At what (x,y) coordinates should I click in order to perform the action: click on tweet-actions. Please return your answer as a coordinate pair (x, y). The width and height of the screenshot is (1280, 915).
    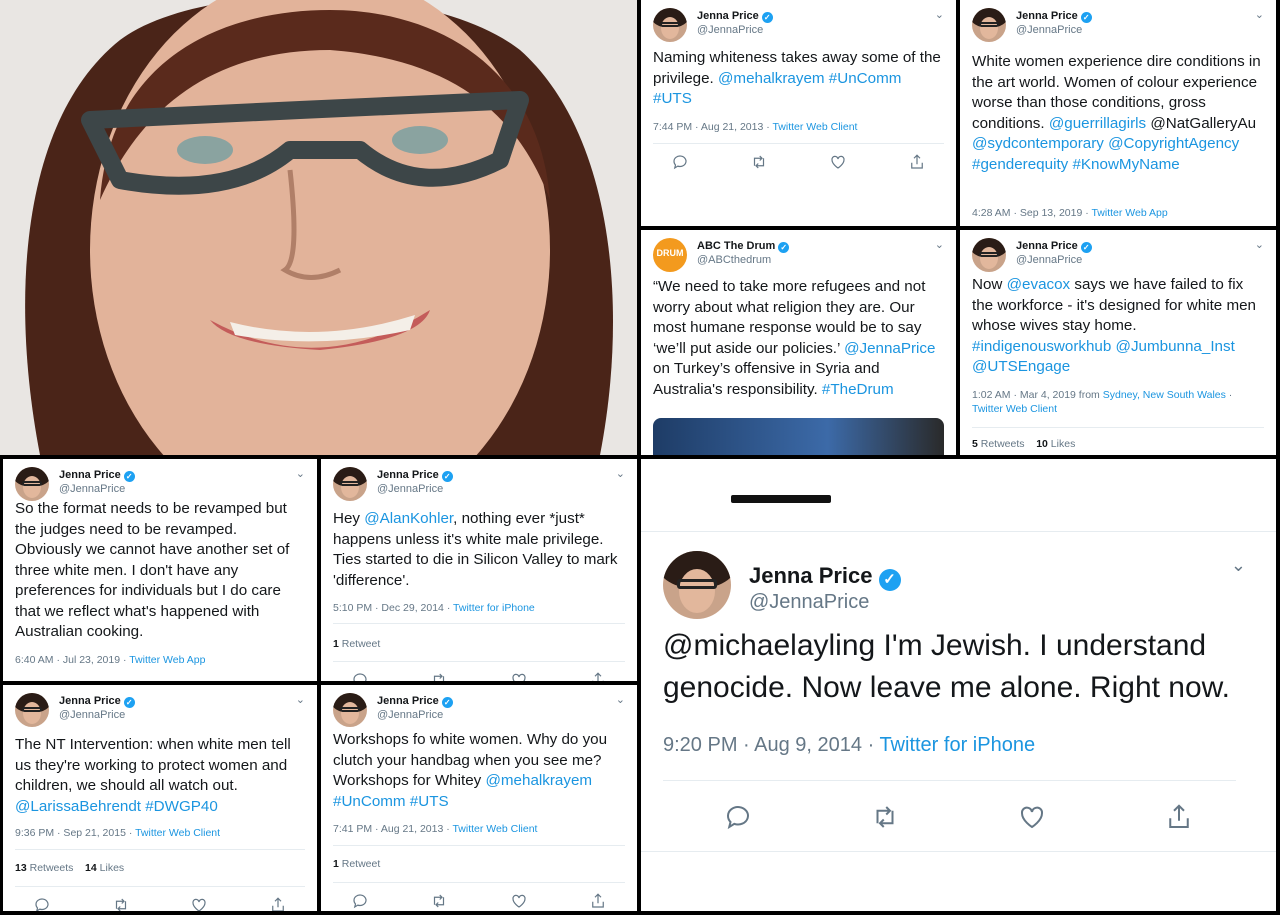
    Looking at the image, I should click on (798, 162).